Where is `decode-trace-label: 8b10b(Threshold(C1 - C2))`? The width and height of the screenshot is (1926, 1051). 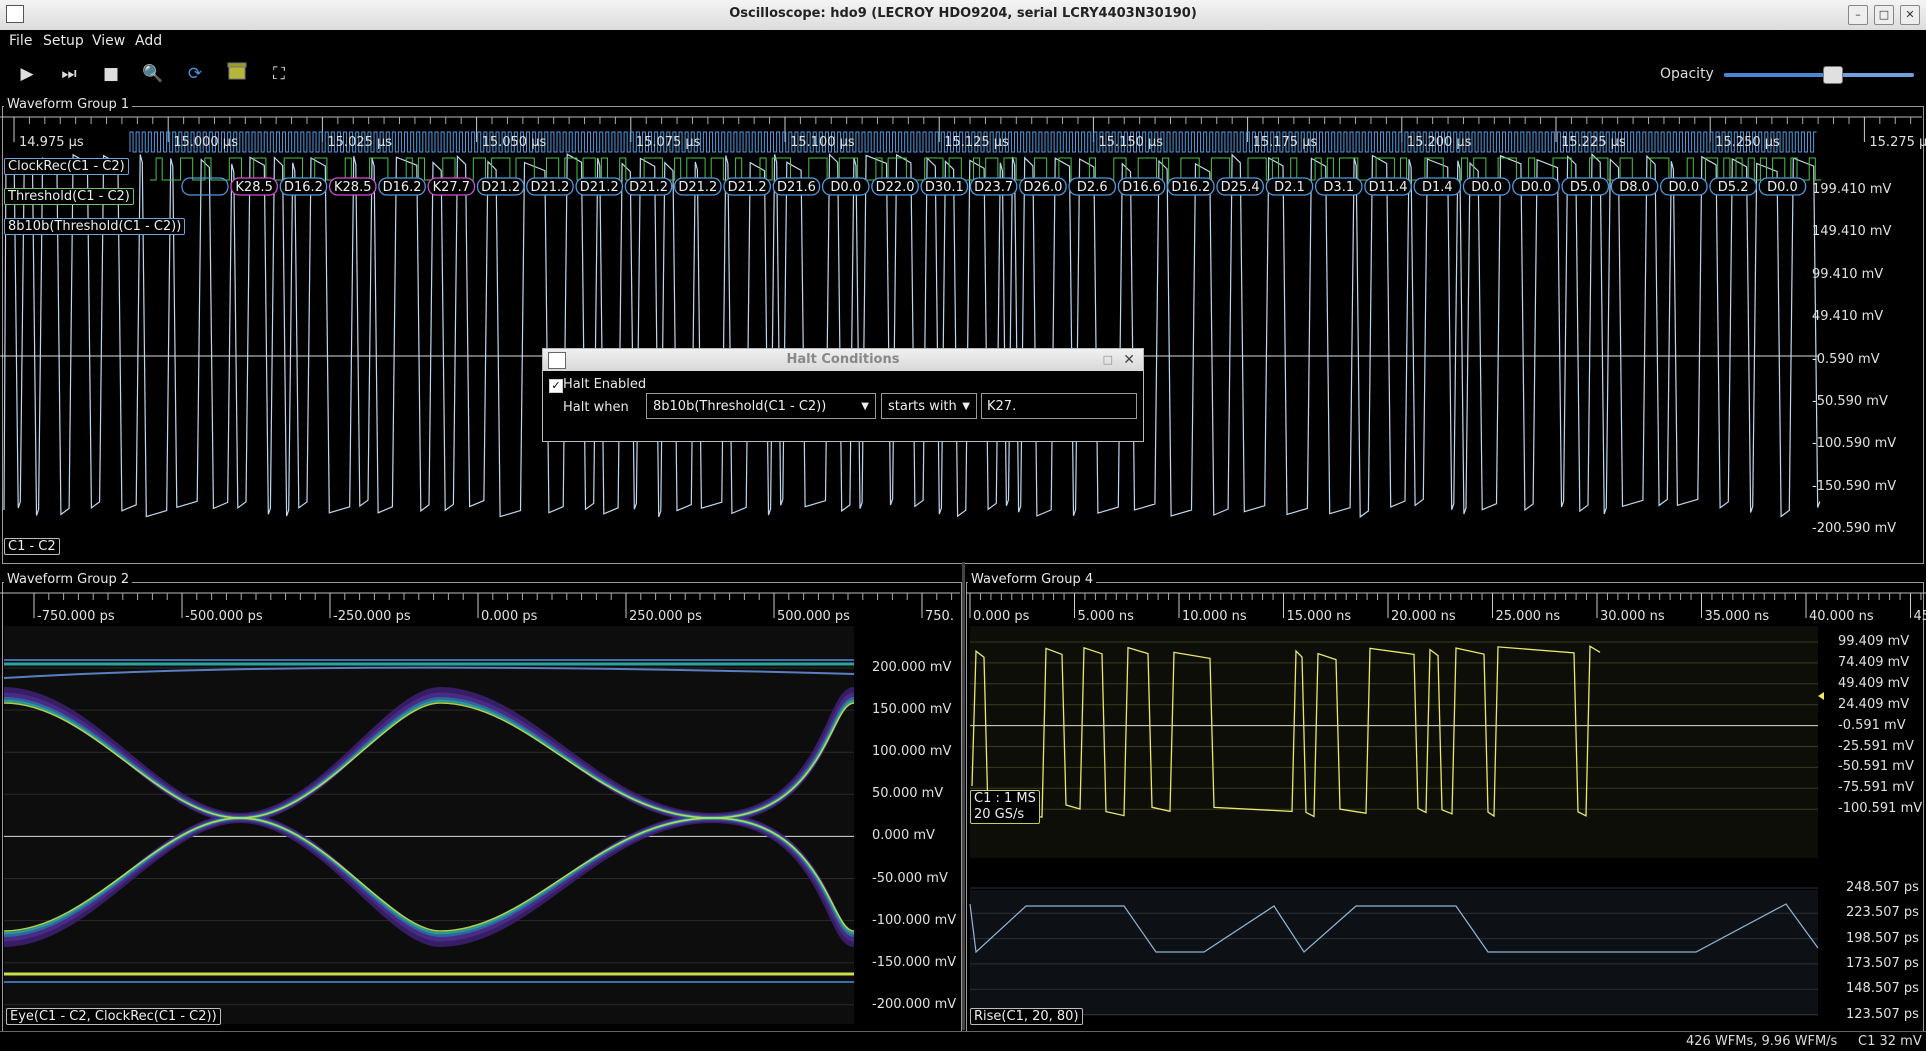
decode-trace-label: 8b10b(Threshold(C1 - C2)) is located at coordinates (94, 226).